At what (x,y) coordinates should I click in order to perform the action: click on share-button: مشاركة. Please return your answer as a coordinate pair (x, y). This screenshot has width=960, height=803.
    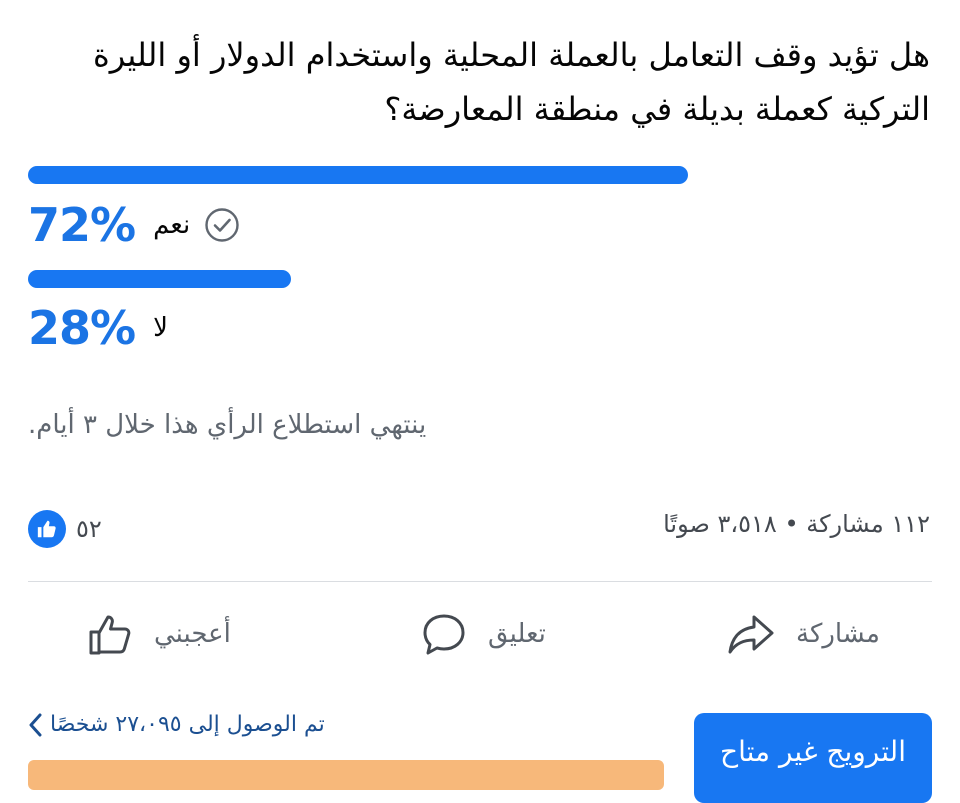
    Looking at the image, I should click on (803, 634).